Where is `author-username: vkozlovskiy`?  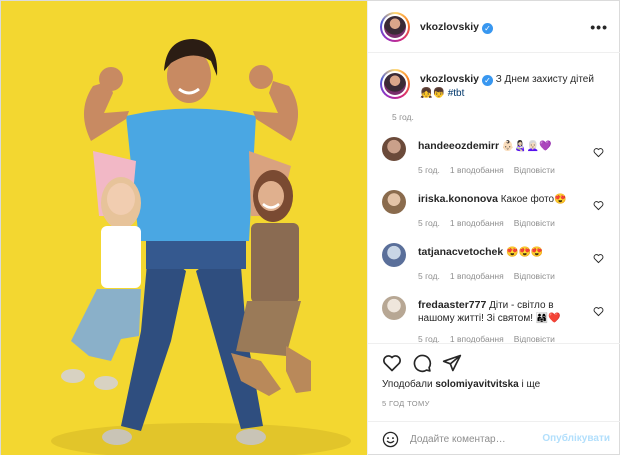 author-username: vkozlovskiy is located at coordinates (449, 27).